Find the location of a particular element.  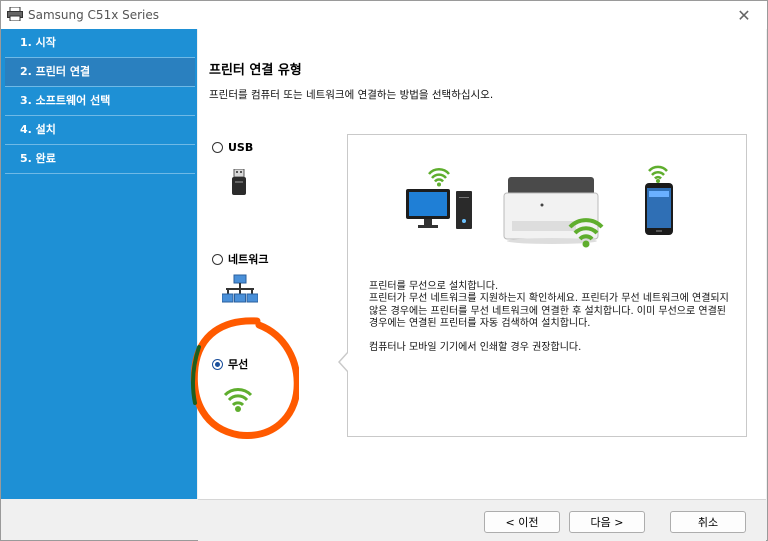

printer-app-icon is located at coordinates (15, 14).